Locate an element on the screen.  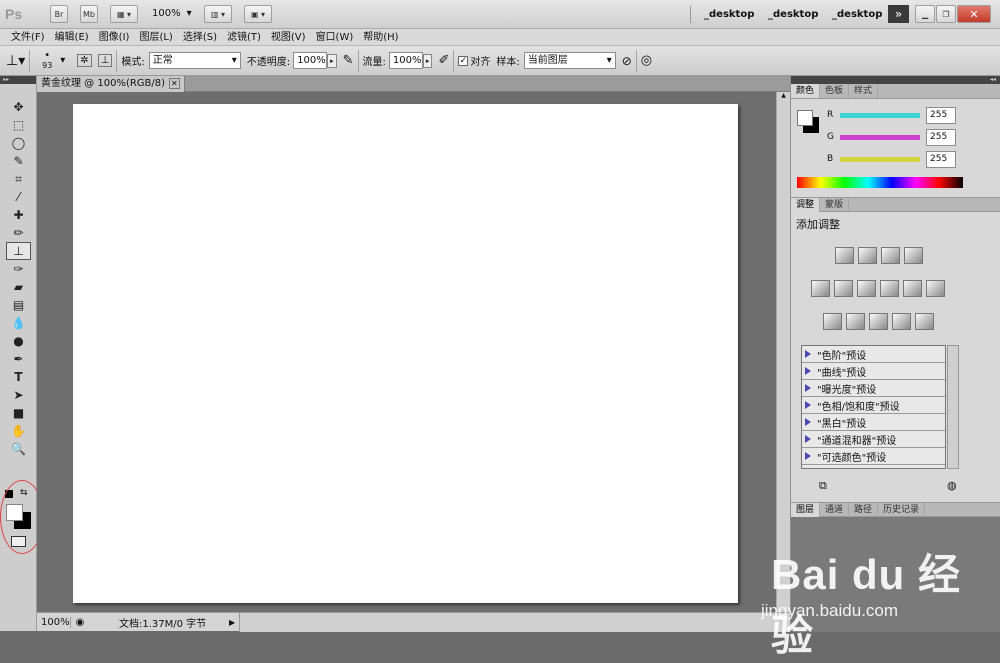
color-balance-icon is located at coordinates (866, 288).